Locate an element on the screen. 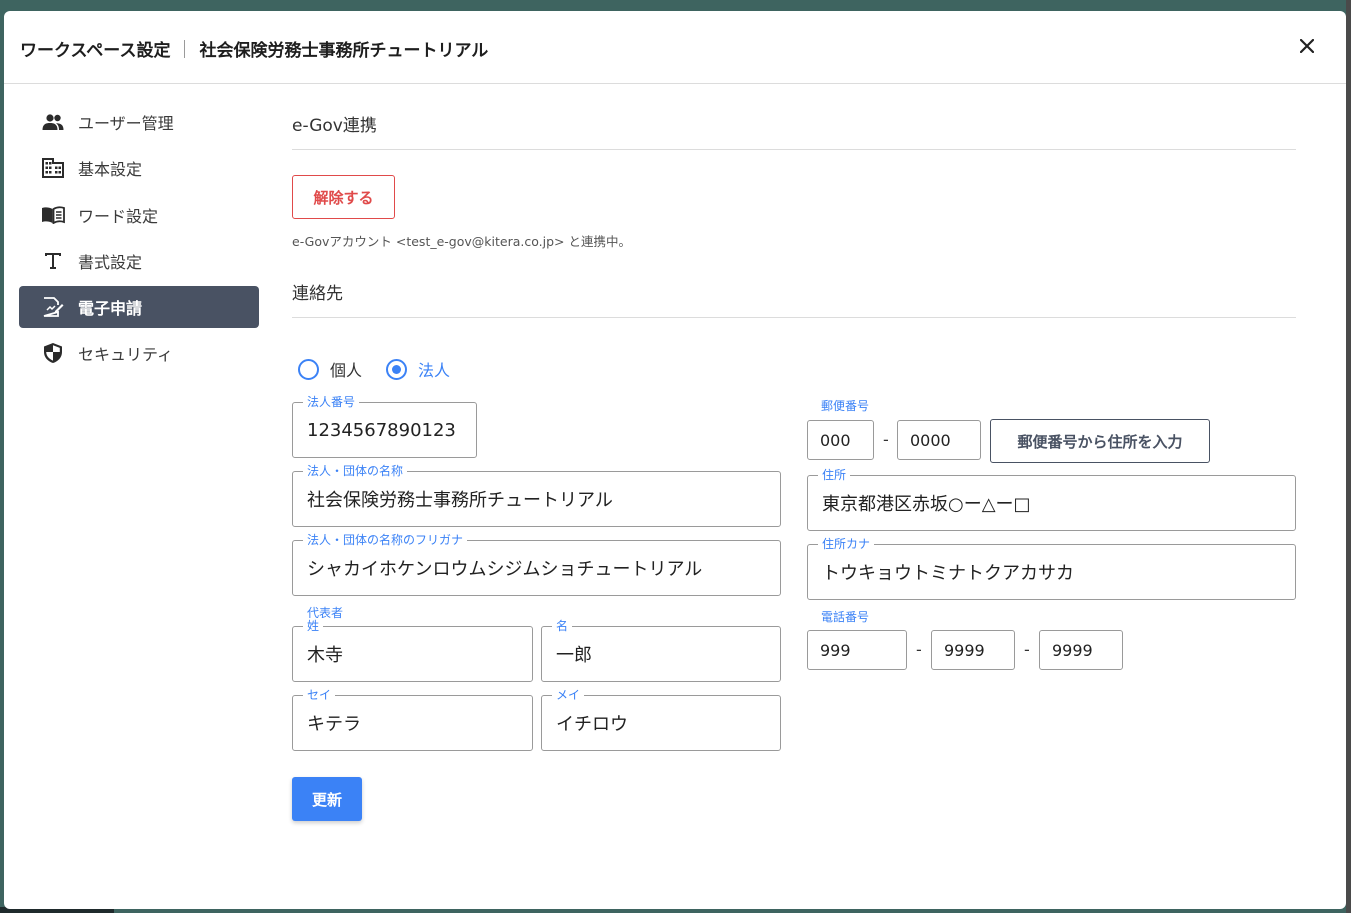 The height and width of the screenshot is (913, 1351). sidebar-item-e-application: 電子申請 is located at coordinates (139, 307).